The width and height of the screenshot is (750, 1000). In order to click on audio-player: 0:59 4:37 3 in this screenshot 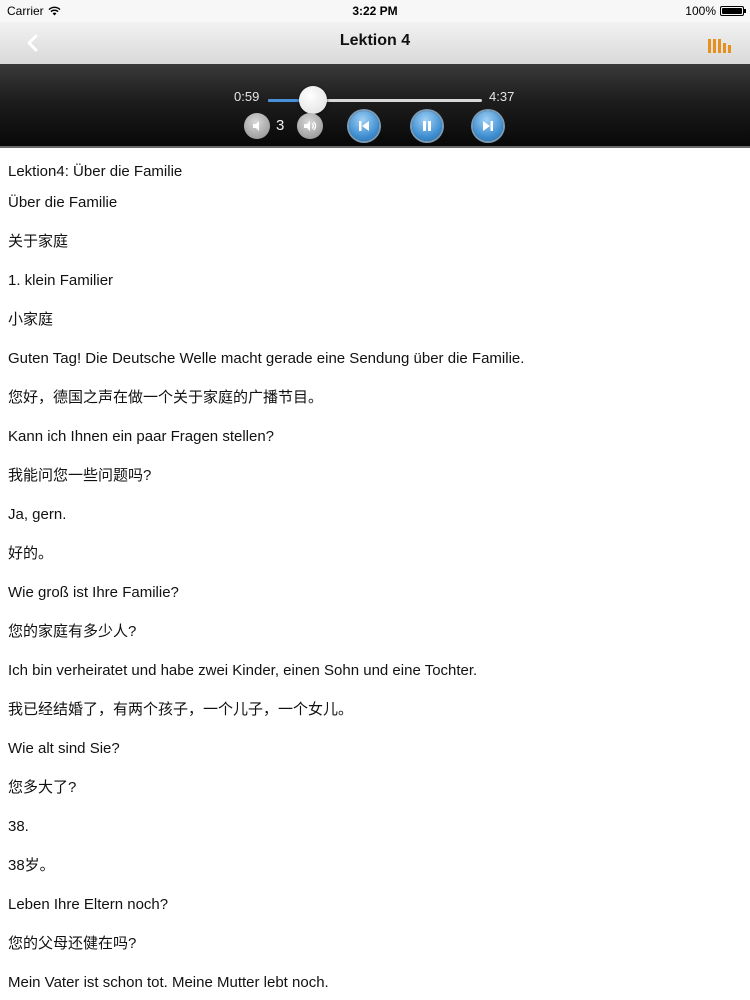, I will do `click(375, 106)`.